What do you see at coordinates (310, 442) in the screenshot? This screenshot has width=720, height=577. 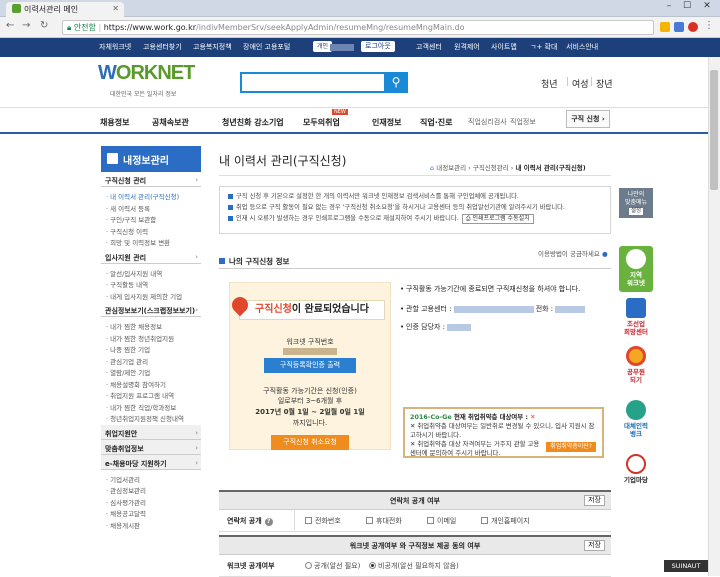 I see `cancel-application-button: 구직신청 취소요청` at bounding box center [310, 442].